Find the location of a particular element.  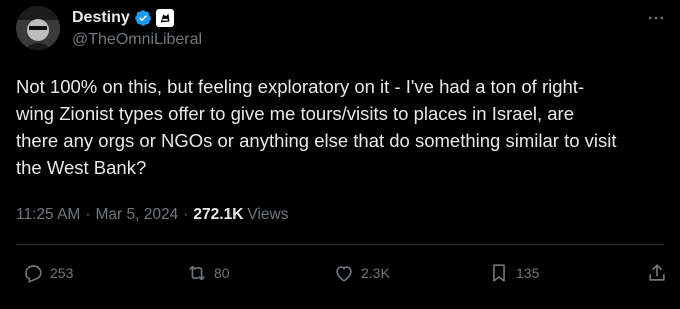

action-bar: 253 80 2.3K 135 is located at coordinates (340, 273).